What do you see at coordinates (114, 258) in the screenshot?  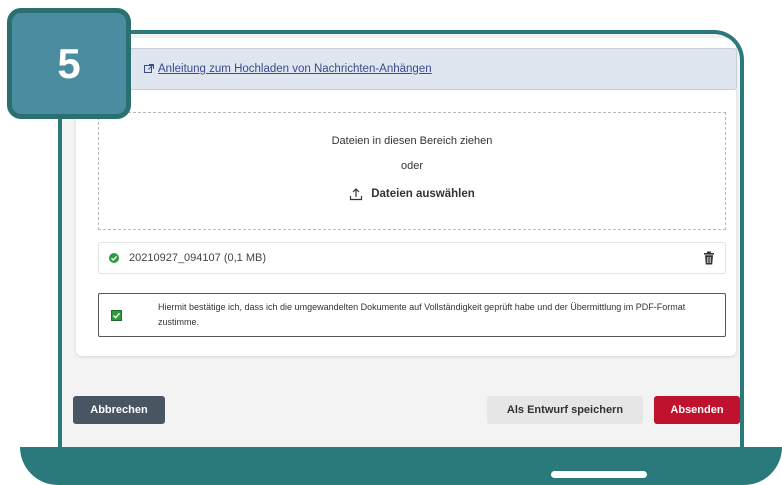 I see `check-circle-icon` at bounding box center [114, 258].